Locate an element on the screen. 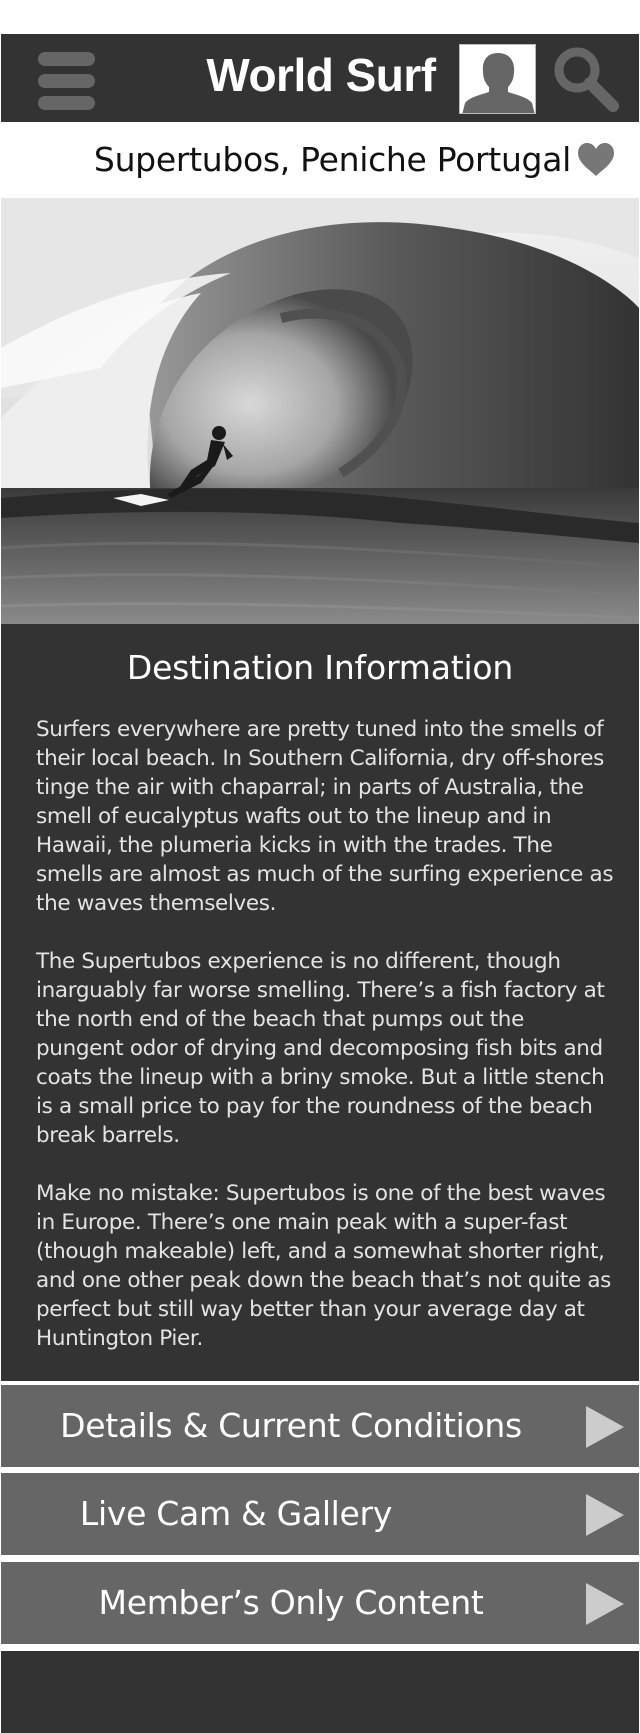 This screenshot has width=640, height=1733. footer-bar is located at coordinates (320, 1692).